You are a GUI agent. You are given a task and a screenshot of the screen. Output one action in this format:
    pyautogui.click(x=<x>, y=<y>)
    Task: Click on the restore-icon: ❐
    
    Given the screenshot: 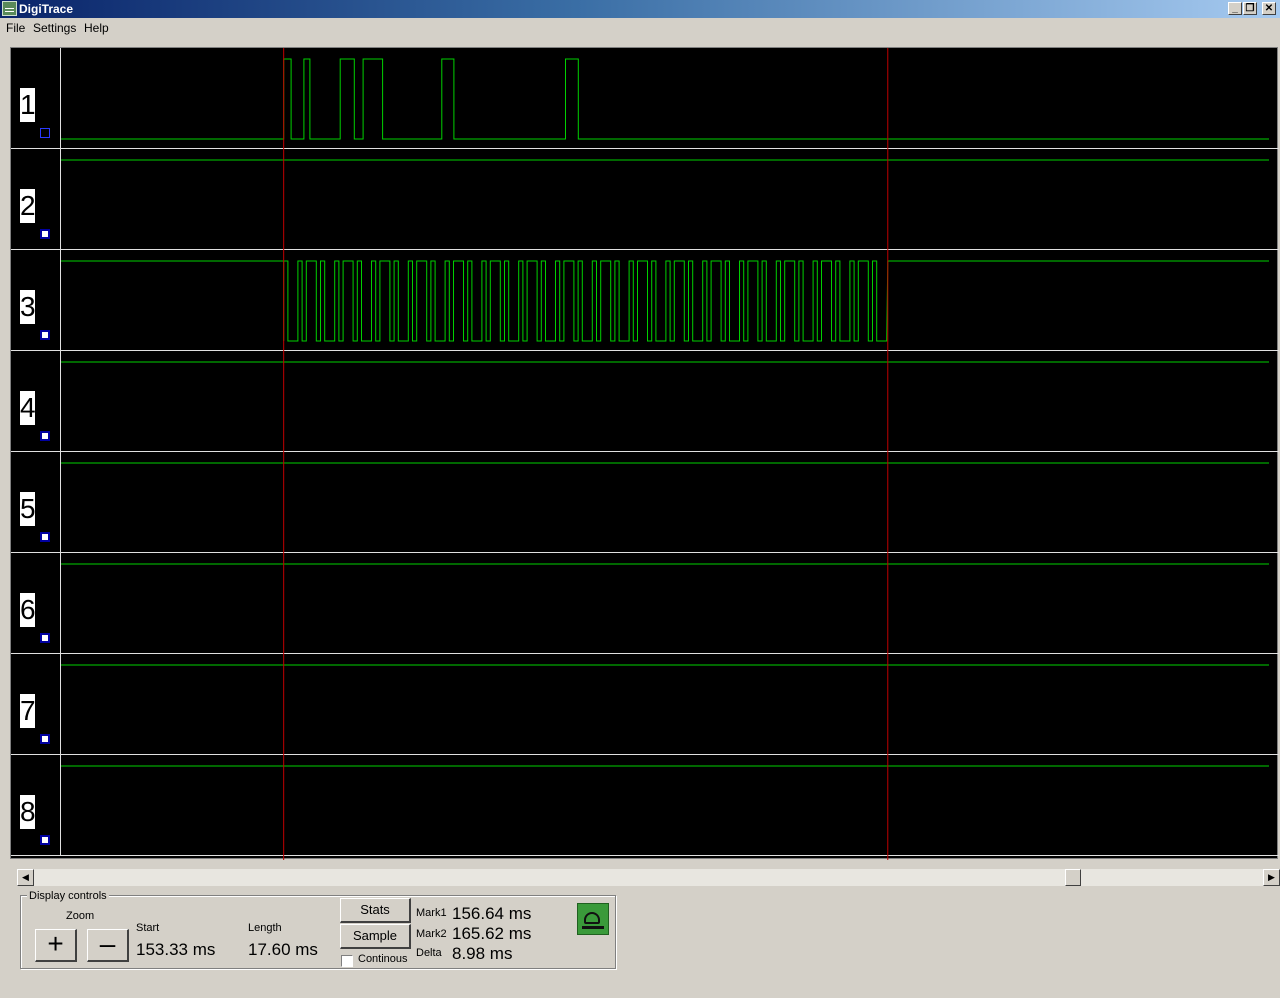 What is the action you would take?
    pyautogui.click(x=1250, y=8)
    